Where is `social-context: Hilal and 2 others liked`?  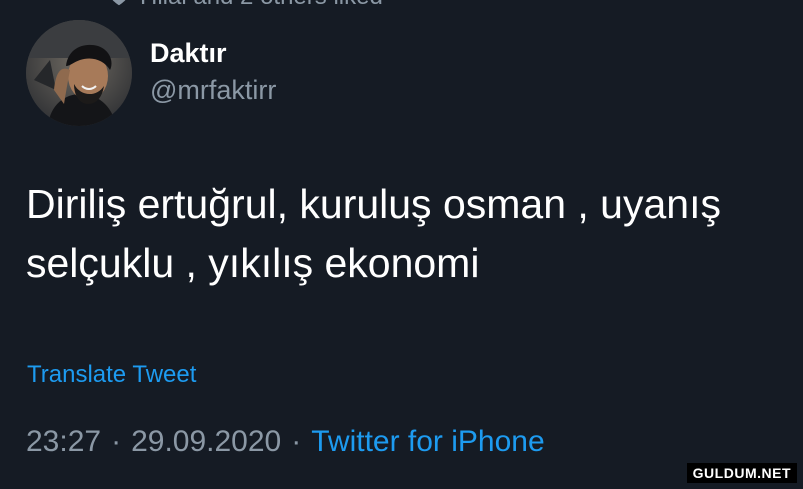
social-context: Hilal and 2 others liked is located at coordinates (245, 5).